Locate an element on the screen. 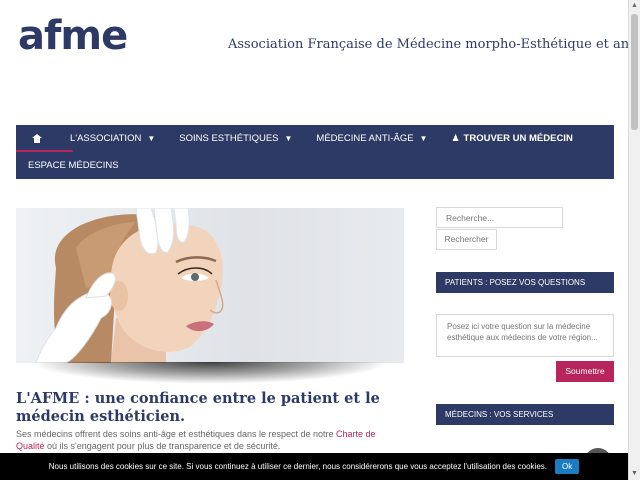  nav-item-association: L'ASSOCIATION ▼ is located at coordinates (112, 138).